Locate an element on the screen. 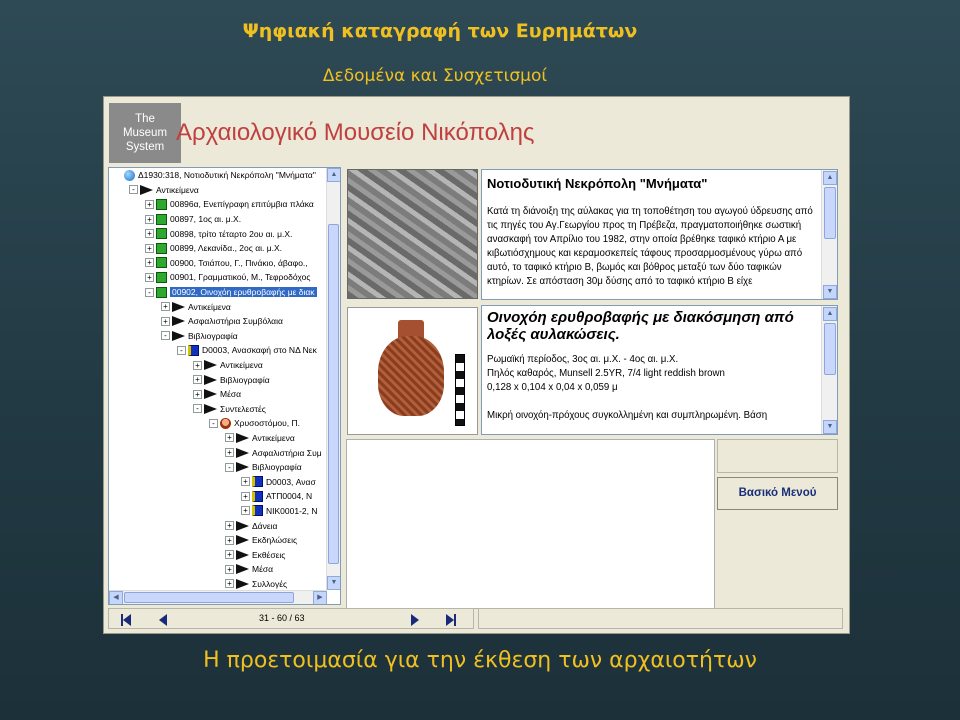 Image resolution: width=960 pixels, height=720 pixels. tree-item-label: Εκθέσεις is located at coordinates (269, 554).